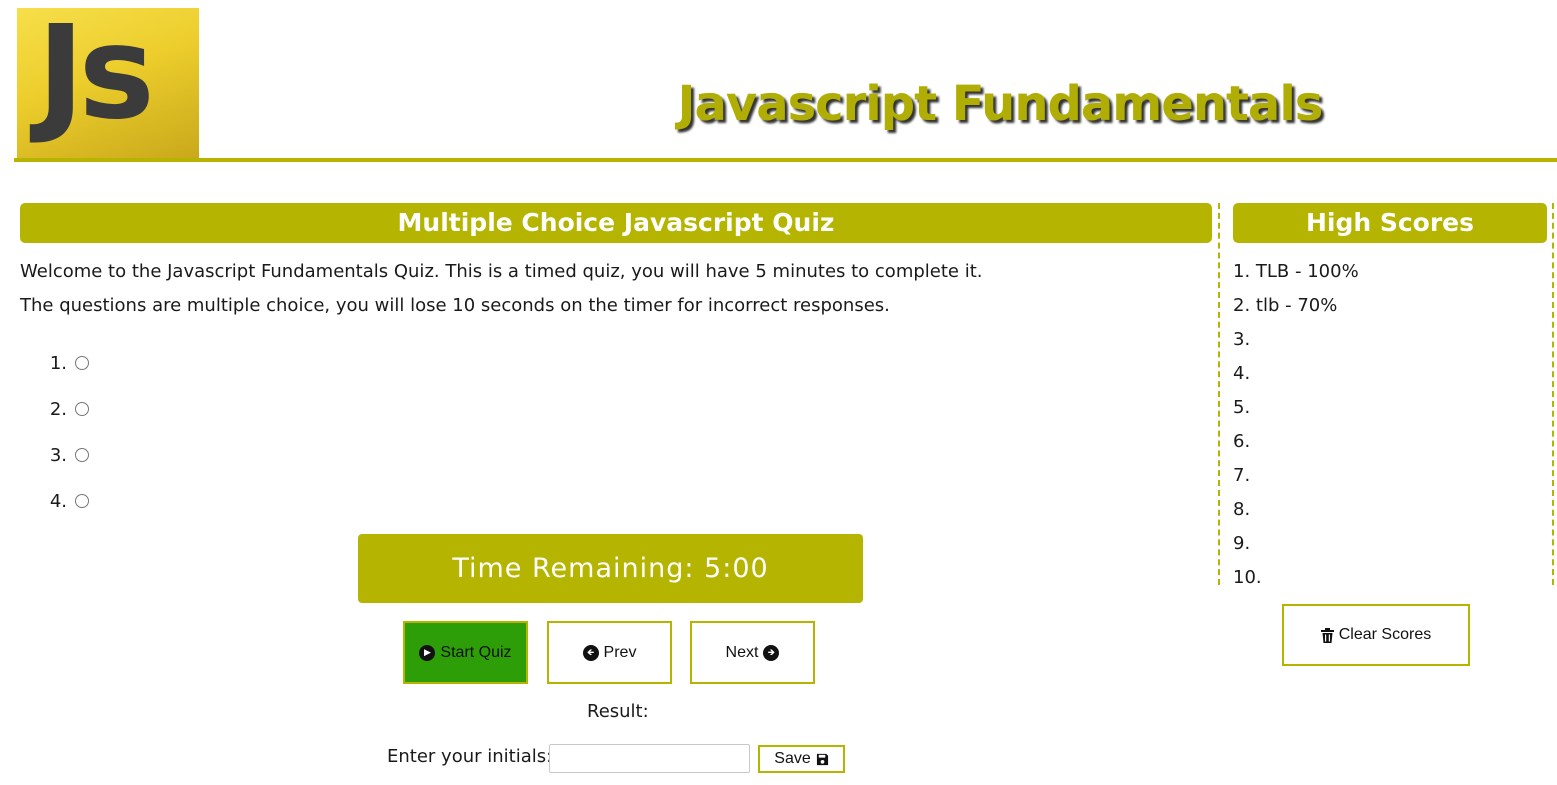 This screenshot has height=785, width=1557. What do you see at coordinates (616, 223) in the screenshot?
I see `quiz-heading: Multiple Choice Javascript Quiz` at bounding box center [616, 223].